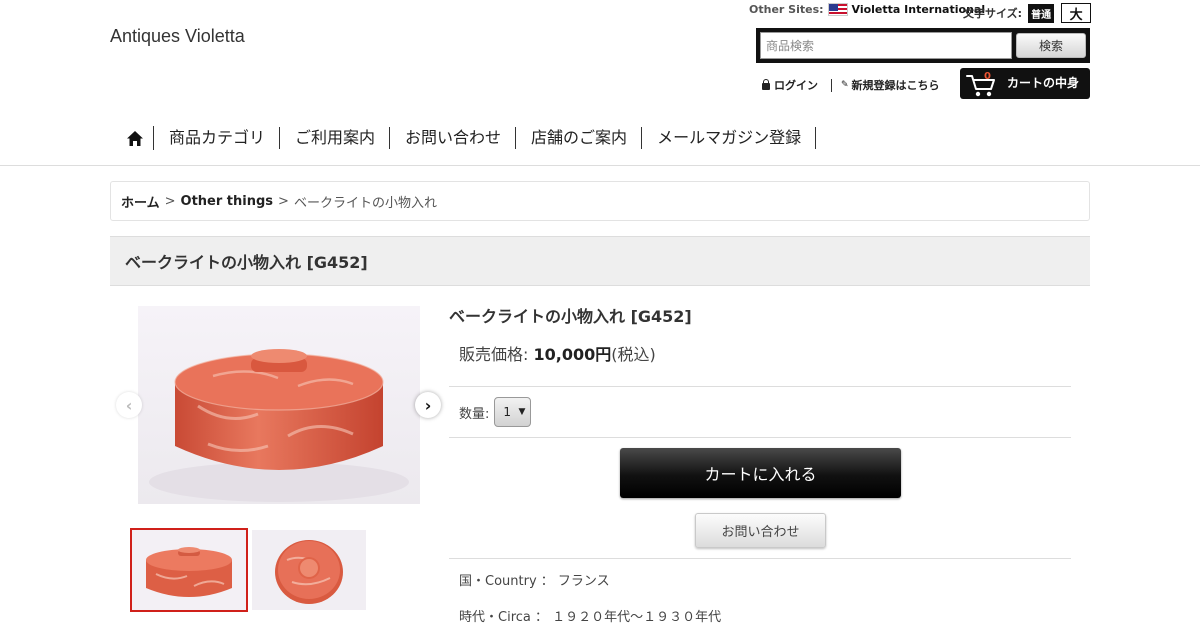 This screenshot has height=630, width=1200. What do you see at coordinates (1043, 83) in the screenshot?
I see `cart-label: カートの中身` at bounding box center [1043, 83].